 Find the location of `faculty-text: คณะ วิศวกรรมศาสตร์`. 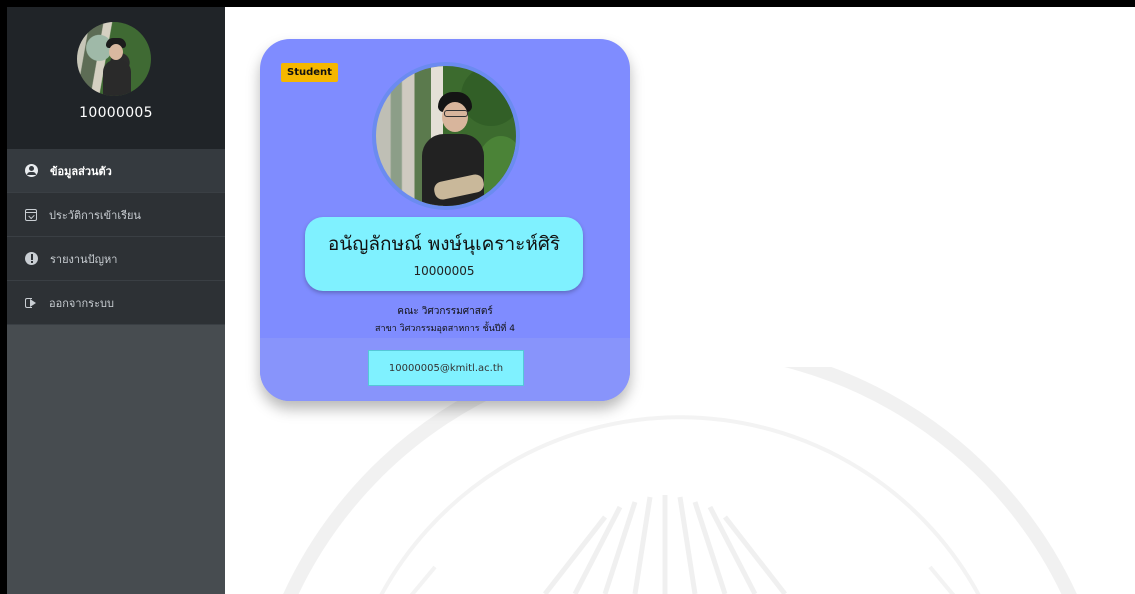

faculty-text: คณะ วิศวกรรมศาสตร์ is located at coordinates (445, 311).